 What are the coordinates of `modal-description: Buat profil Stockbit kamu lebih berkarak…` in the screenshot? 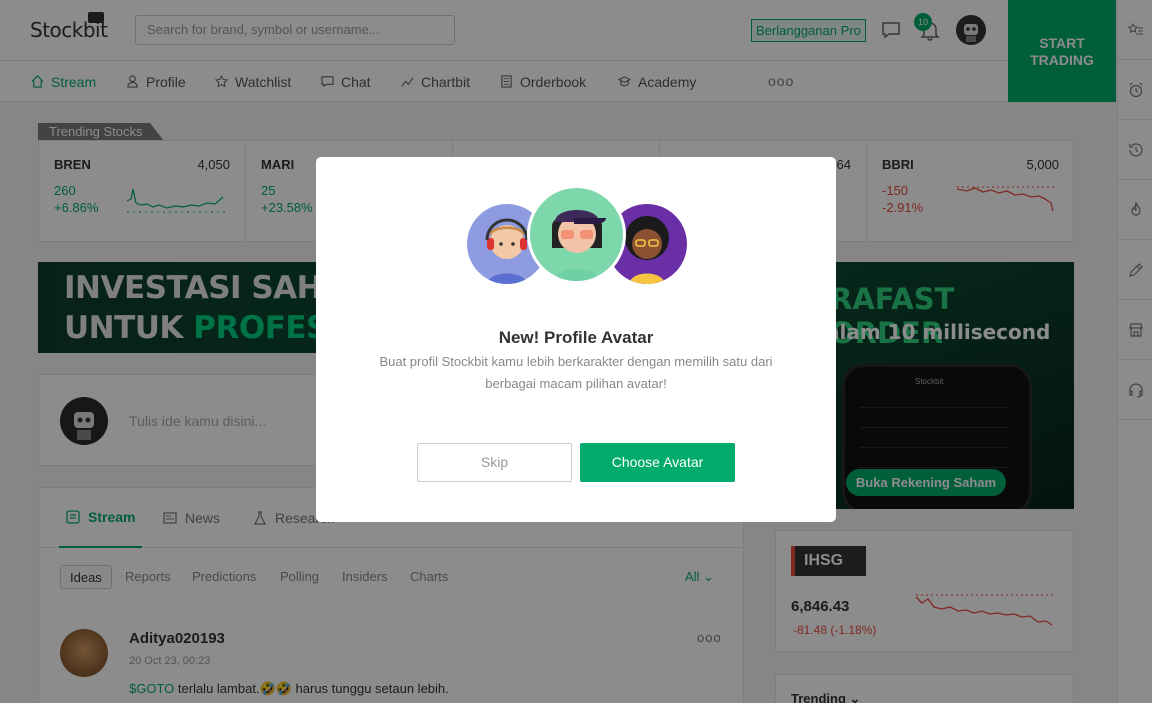 It's located at (576, 372).